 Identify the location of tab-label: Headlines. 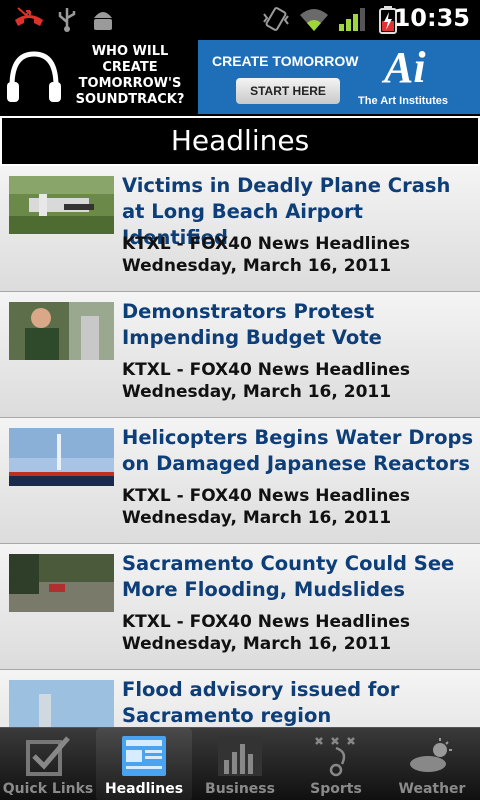
(144, 789).